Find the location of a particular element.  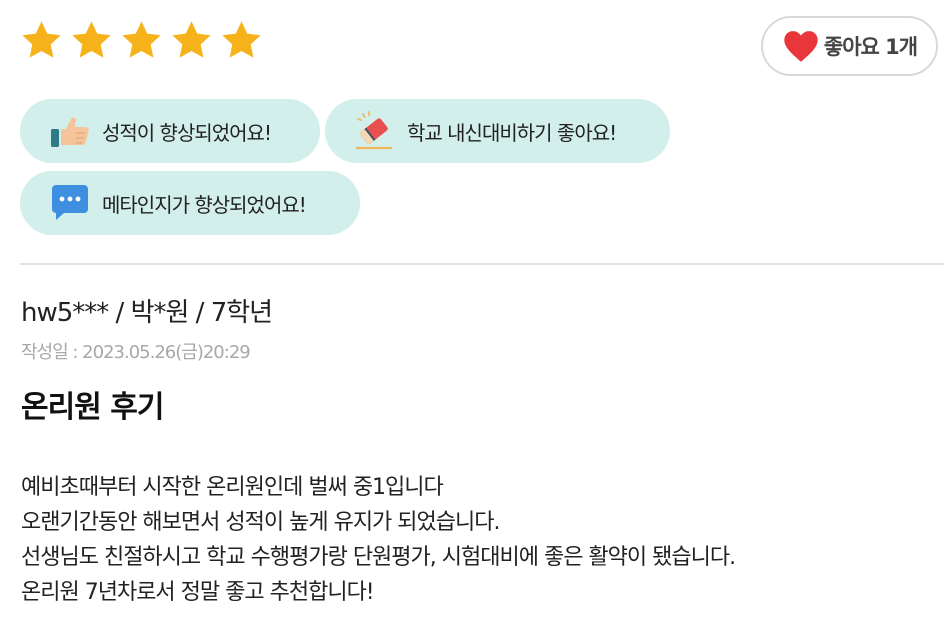

review-body-line: 온리원 7년차로서 정말 좋고 추천합니다! is located at coordinates (198, 592).